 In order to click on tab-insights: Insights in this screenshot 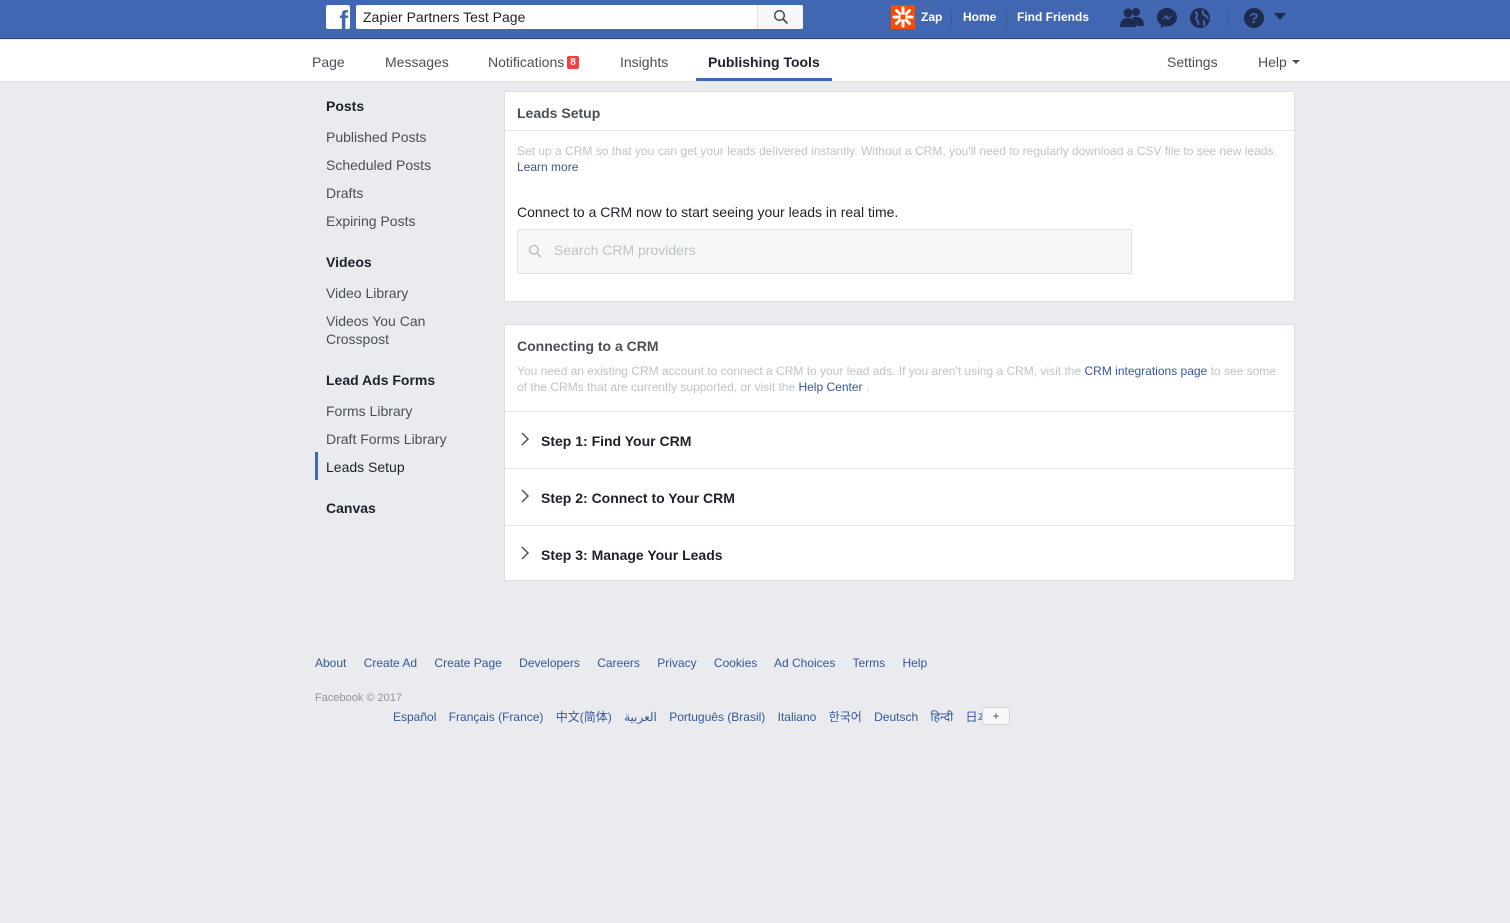, I will do `click(644, 62)`.